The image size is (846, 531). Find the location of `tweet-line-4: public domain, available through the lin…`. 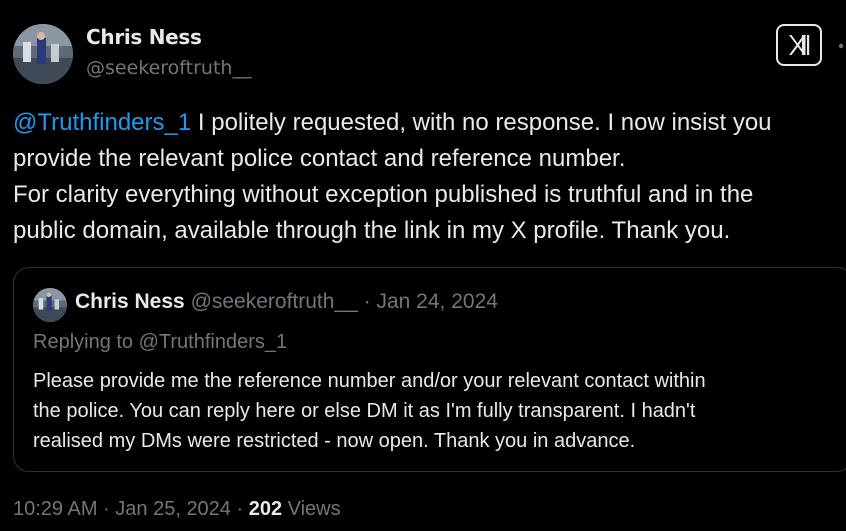

tweet-line-4: public domain, available through the lin… is located at coordinates (372, 230).